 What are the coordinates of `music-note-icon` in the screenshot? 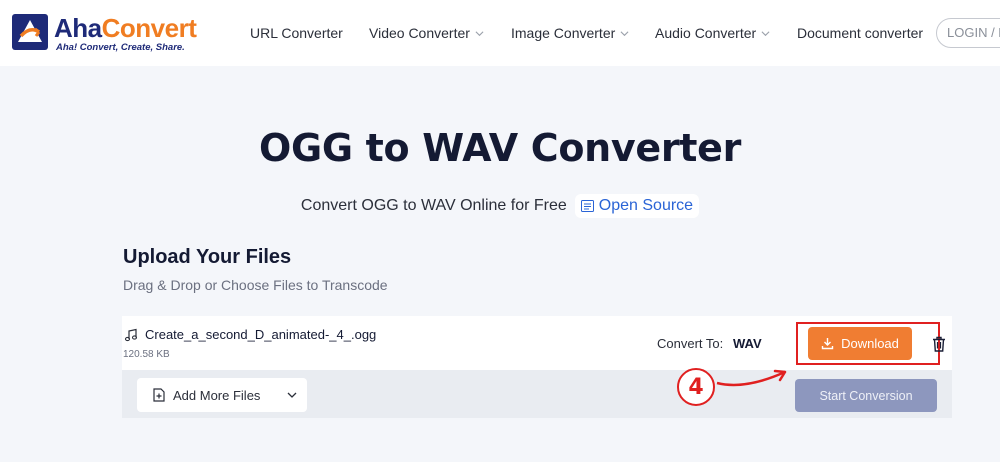 It's located at (131, 335).